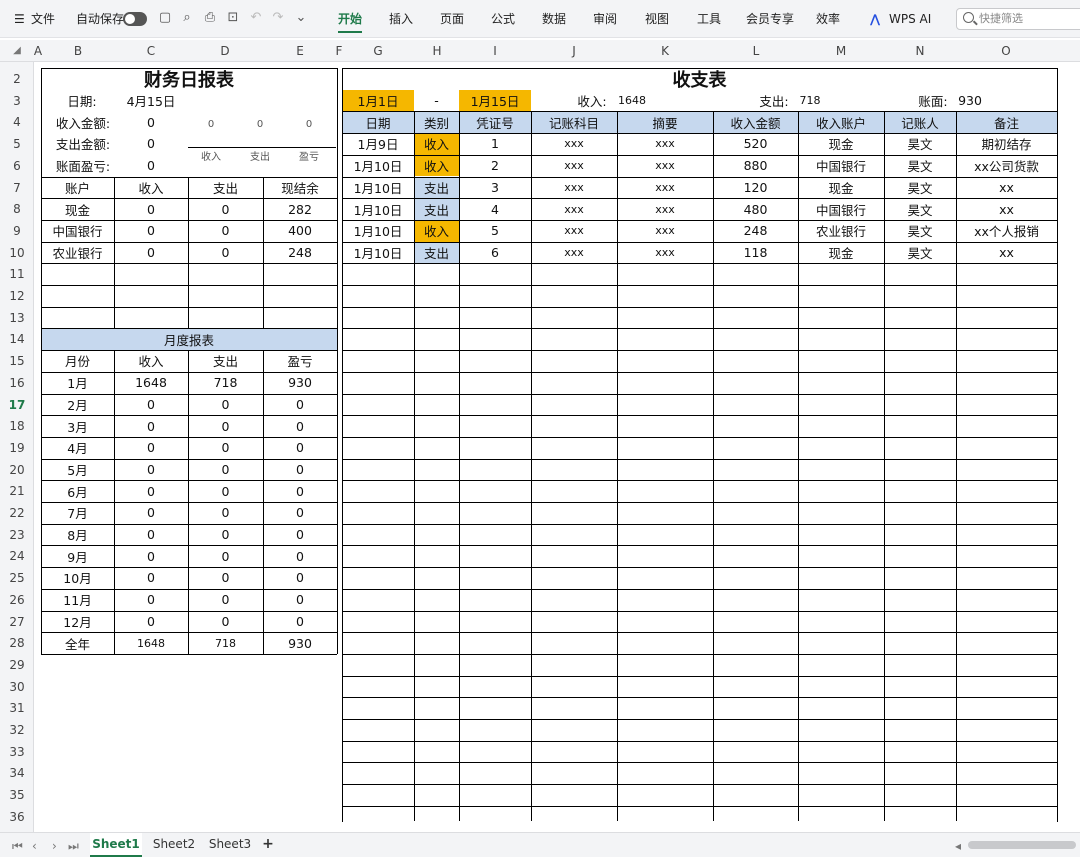 This screenshot has width=1080, height=857. I want to click on account-cell: 400, so click(300, 231).